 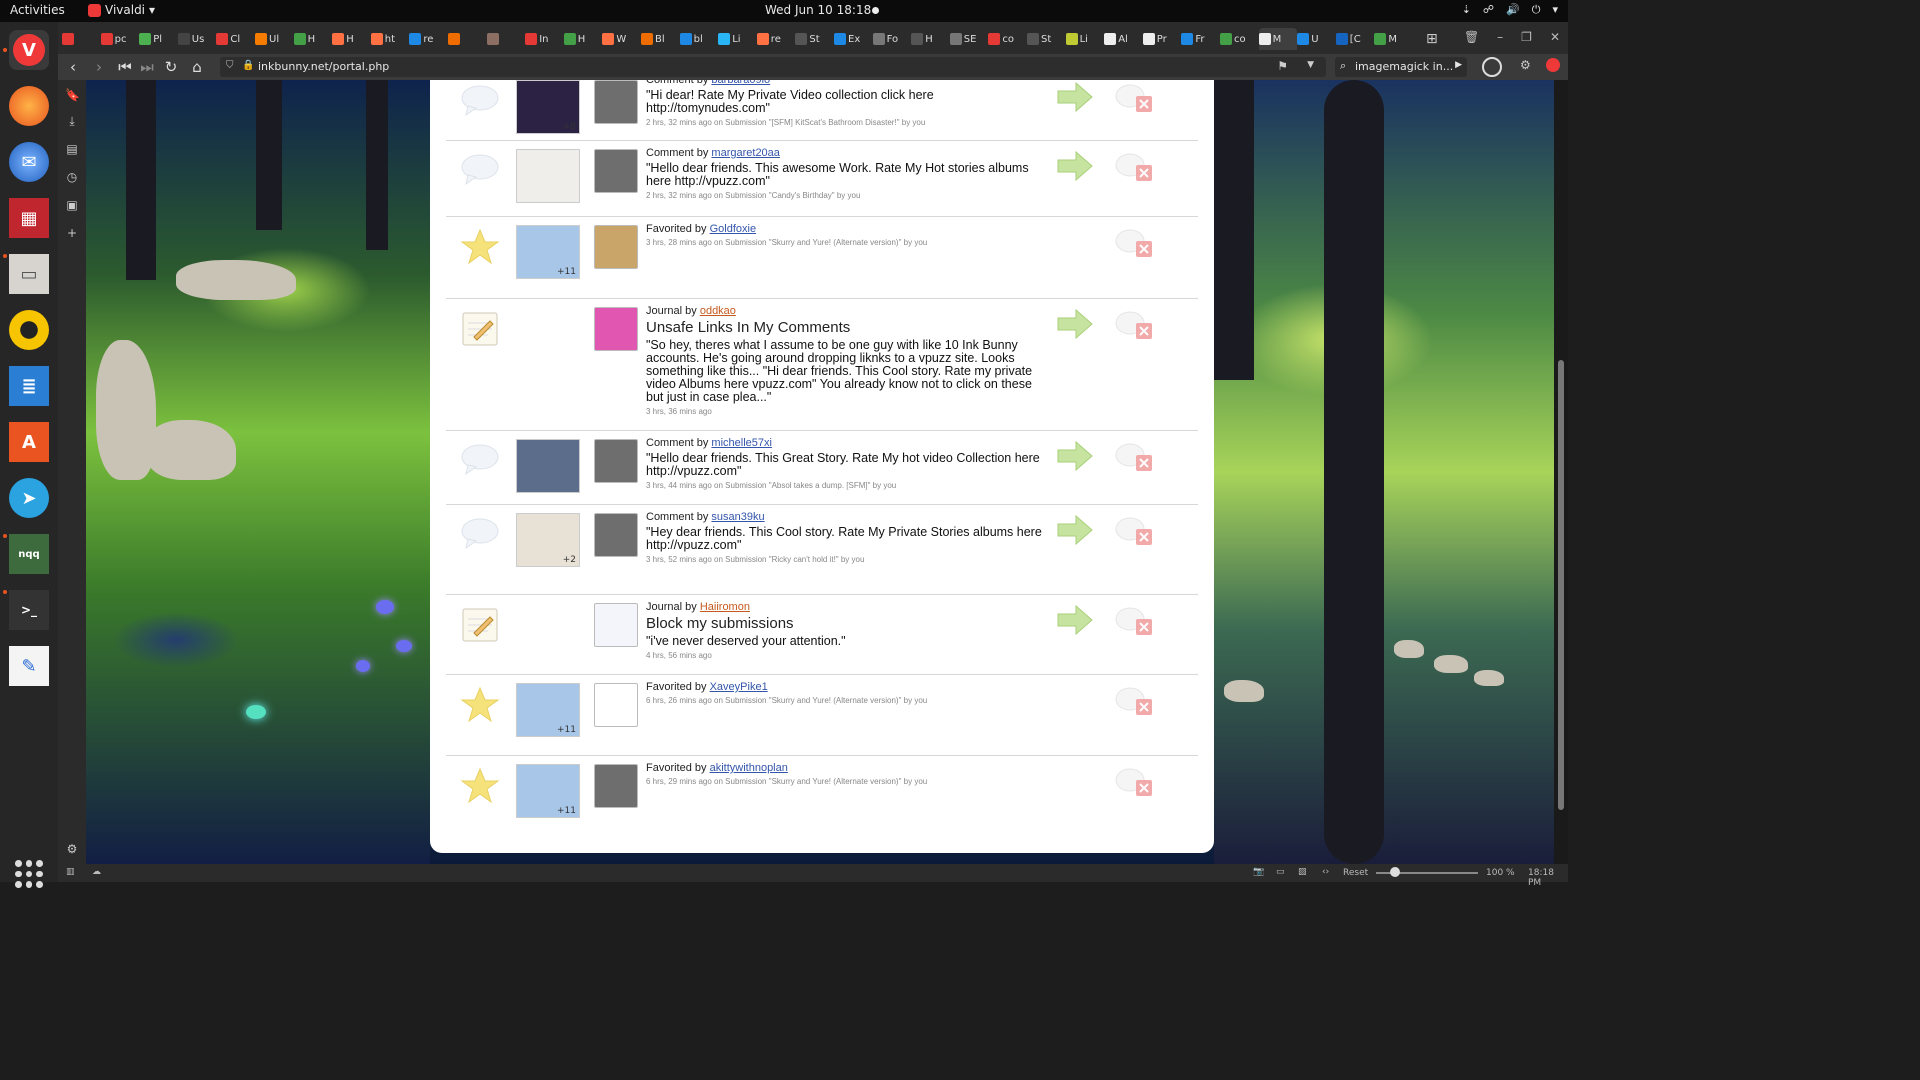 What do you see at coordinates (73, 67) in the screenshot?
I see `back-icon: ‹` at bounding box center [73, 67].